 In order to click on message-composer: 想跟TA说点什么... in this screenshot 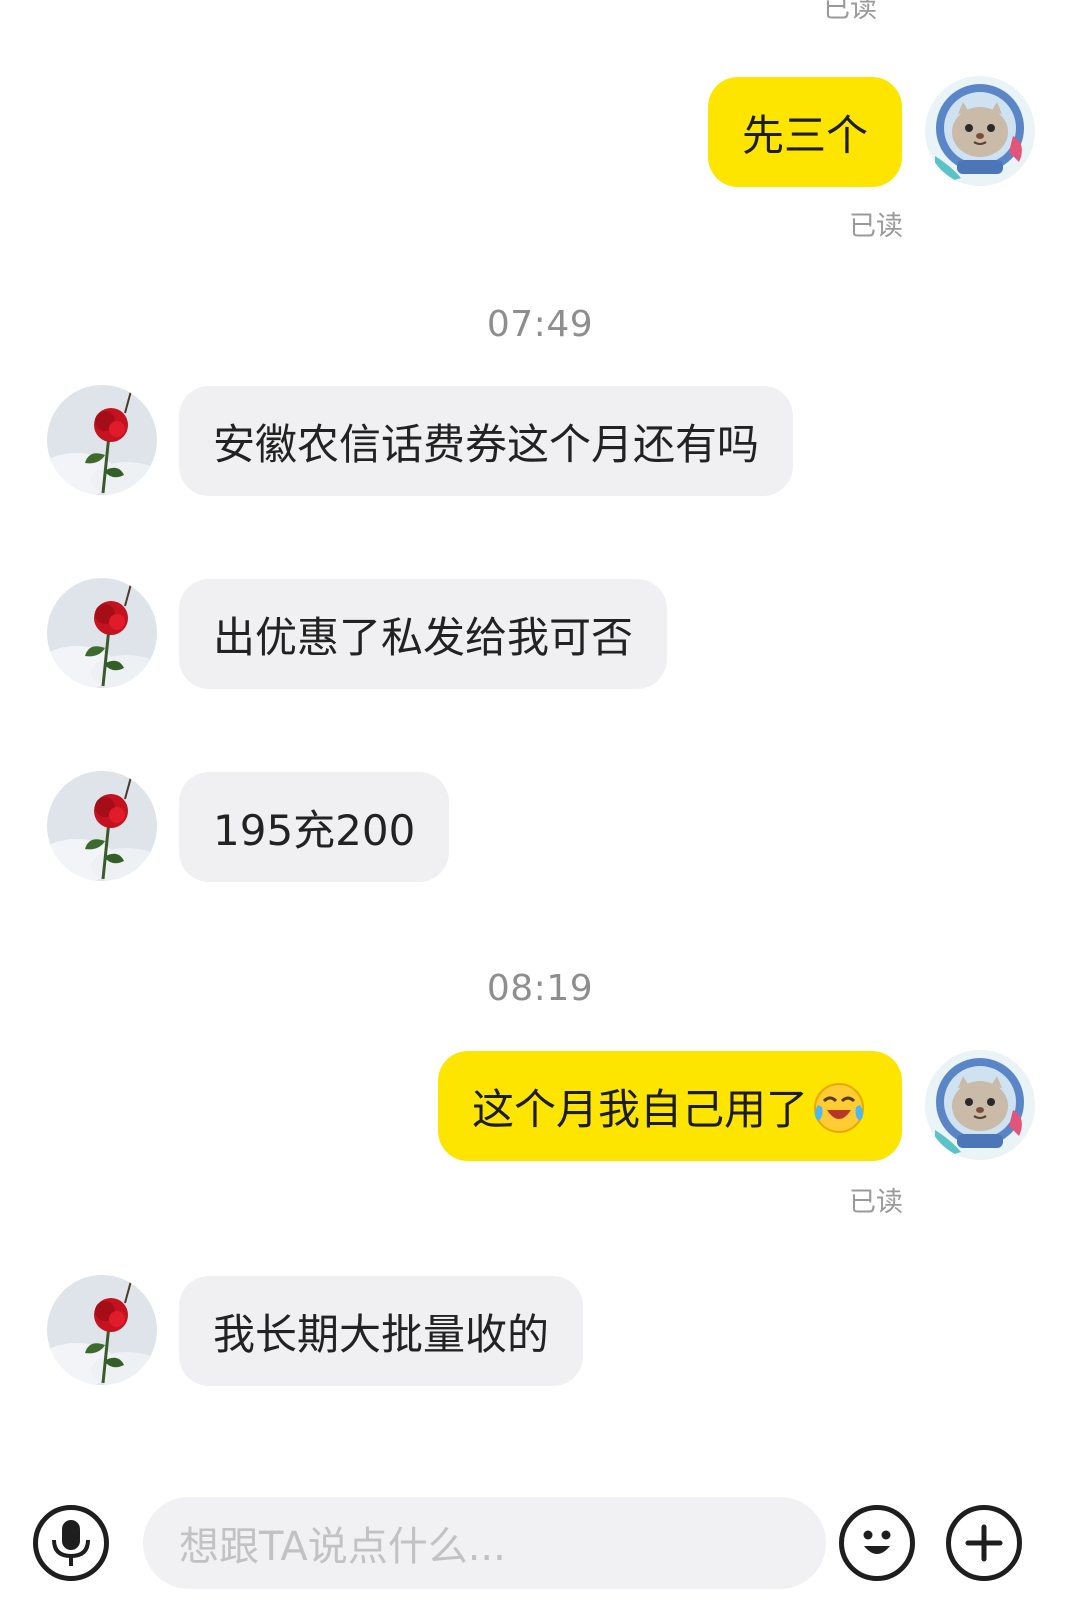, I will do `click(540, 1535)`.